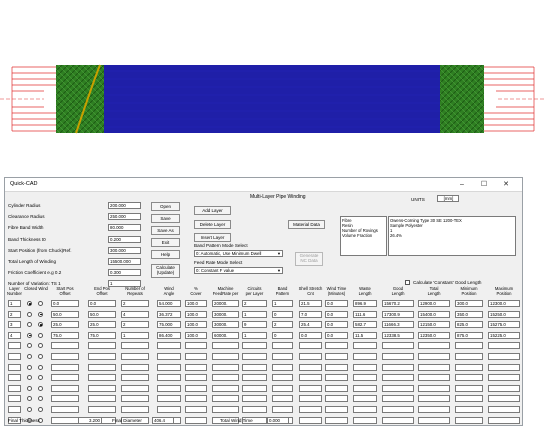 This screenshot has width=544, height=445. Describe the element at coordinates (407, 282) in the screenshot. I see `calc-good-length-checkbox` at that location.